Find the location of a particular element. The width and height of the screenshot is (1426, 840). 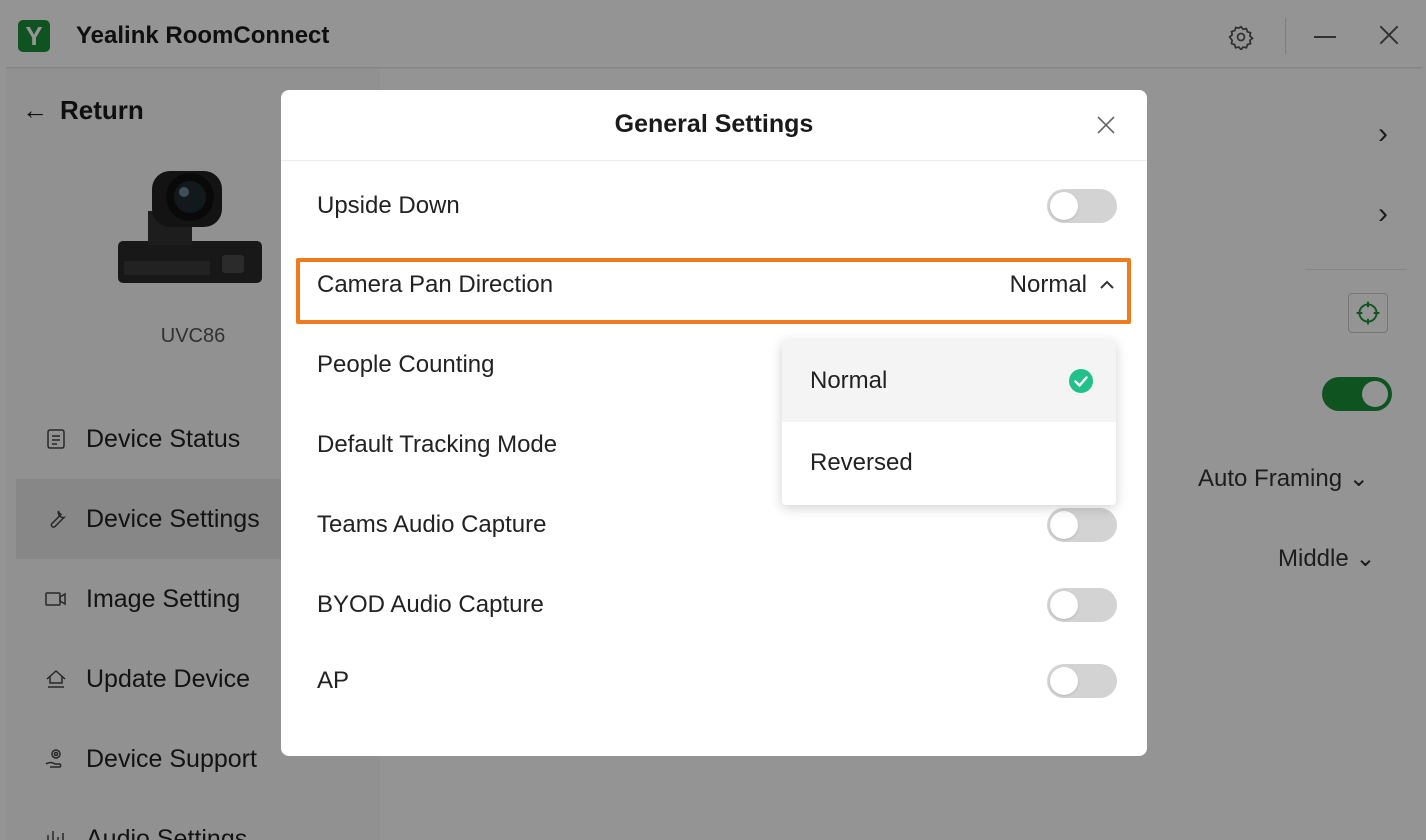

highlight-box is located at coordinates (713, 291).